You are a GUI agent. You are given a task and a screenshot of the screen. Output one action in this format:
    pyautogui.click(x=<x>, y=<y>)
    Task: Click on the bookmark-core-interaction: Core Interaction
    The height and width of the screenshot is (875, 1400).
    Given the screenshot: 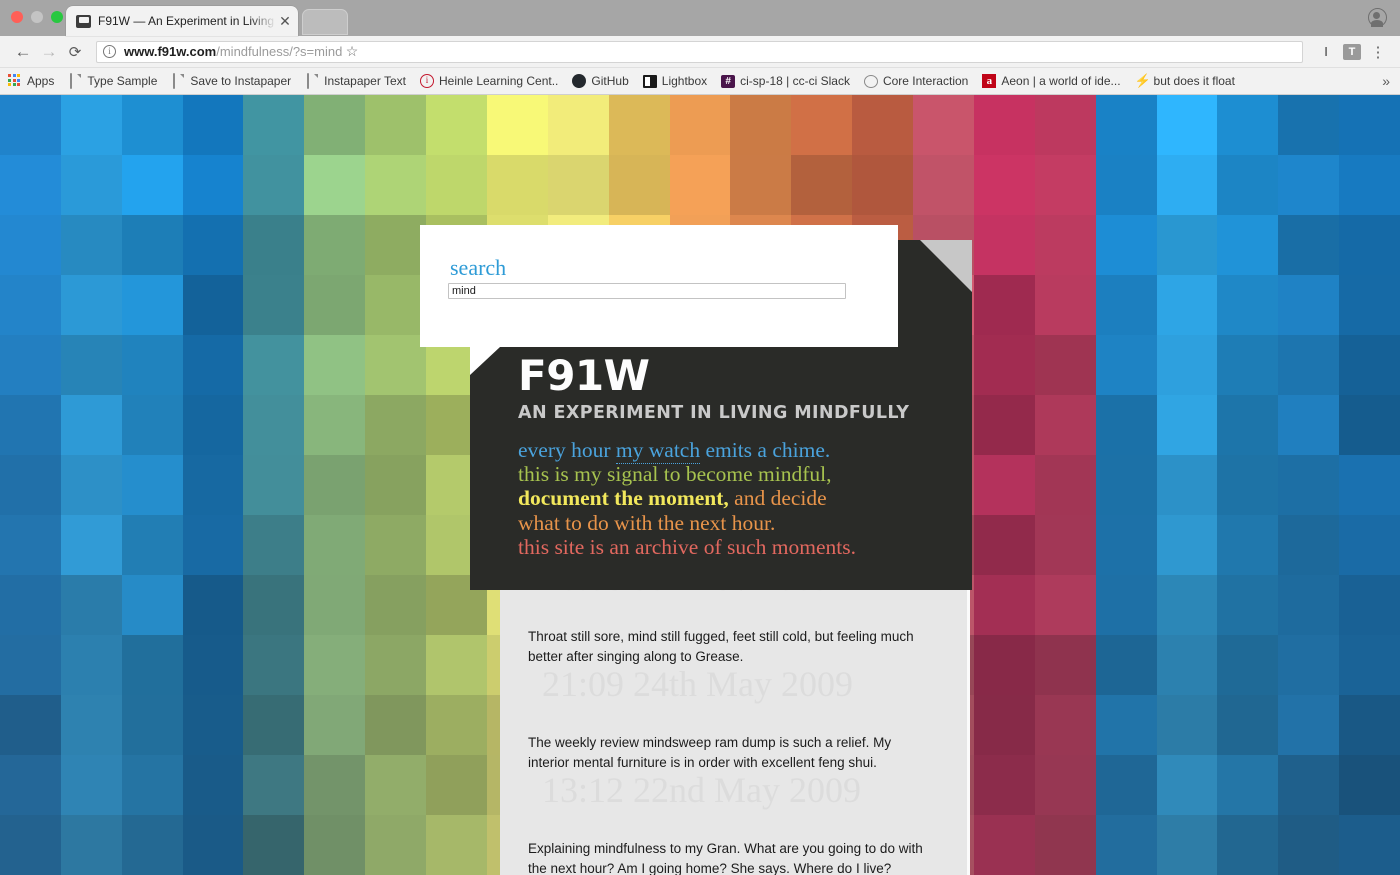 What is the action you would take?
    pyautogui.click(x=916, y=81)
    